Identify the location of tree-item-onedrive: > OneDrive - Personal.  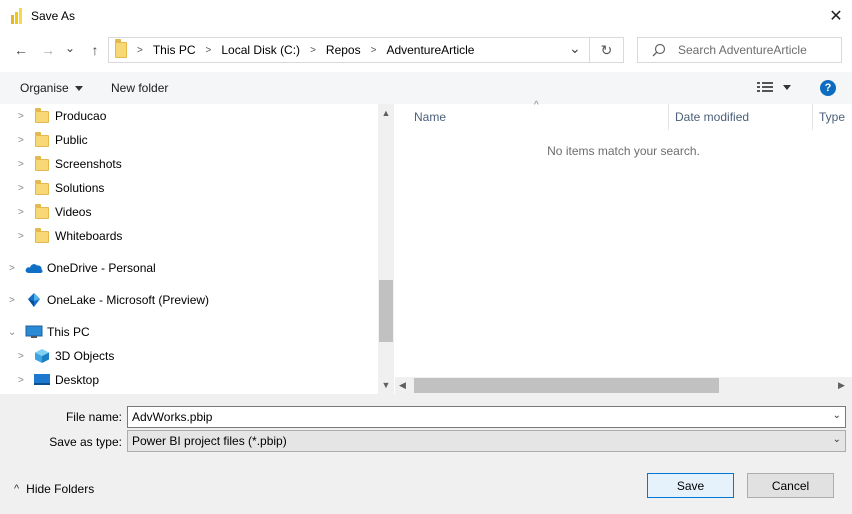
(189, 268).